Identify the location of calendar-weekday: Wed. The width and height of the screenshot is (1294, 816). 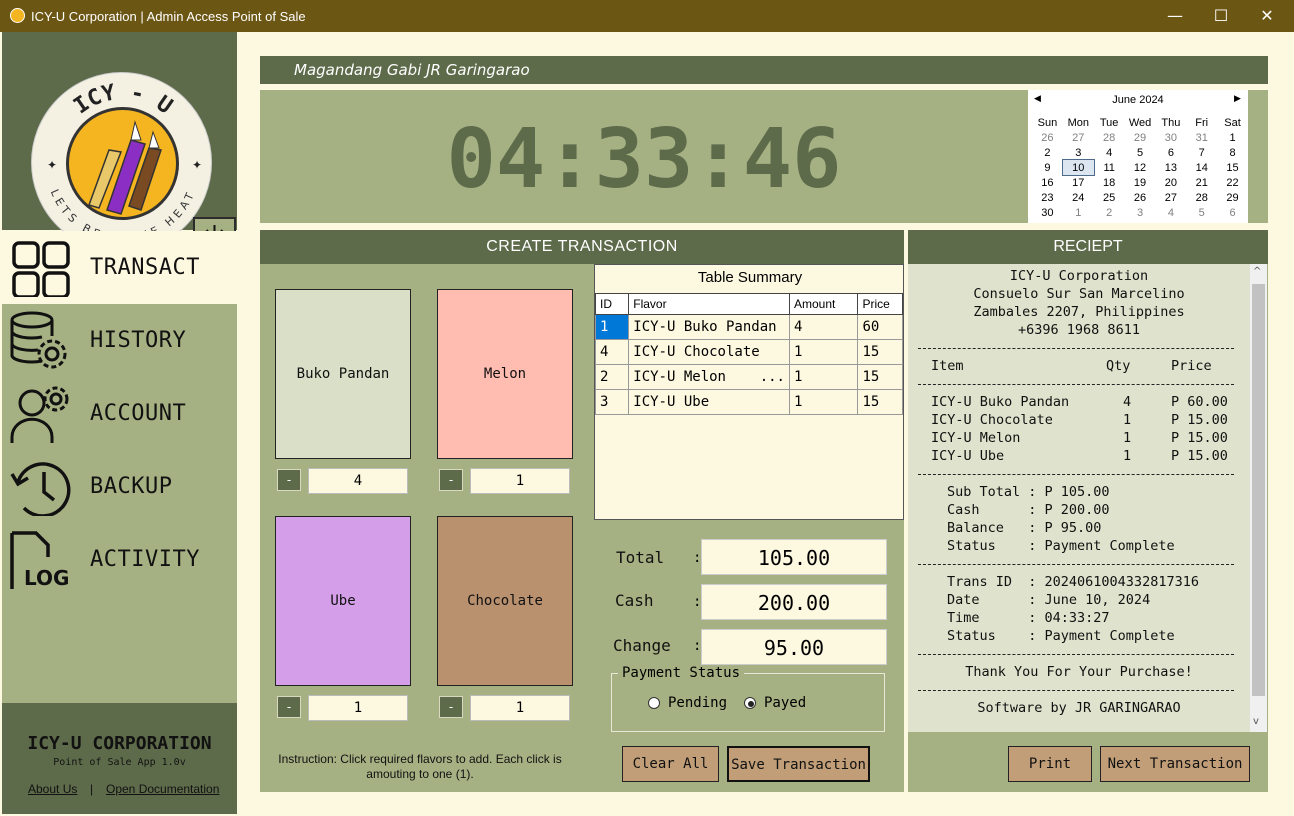
(1140, 122).